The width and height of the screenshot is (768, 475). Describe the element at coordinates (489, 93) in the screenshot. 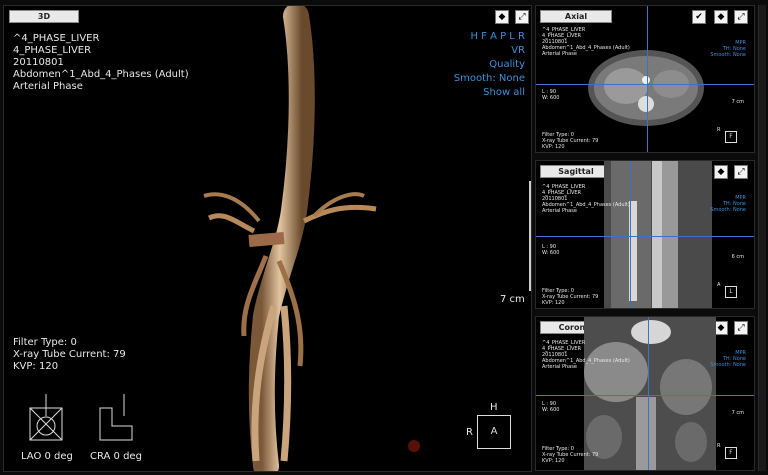

I see `show-all-menu: Show all` at that location.